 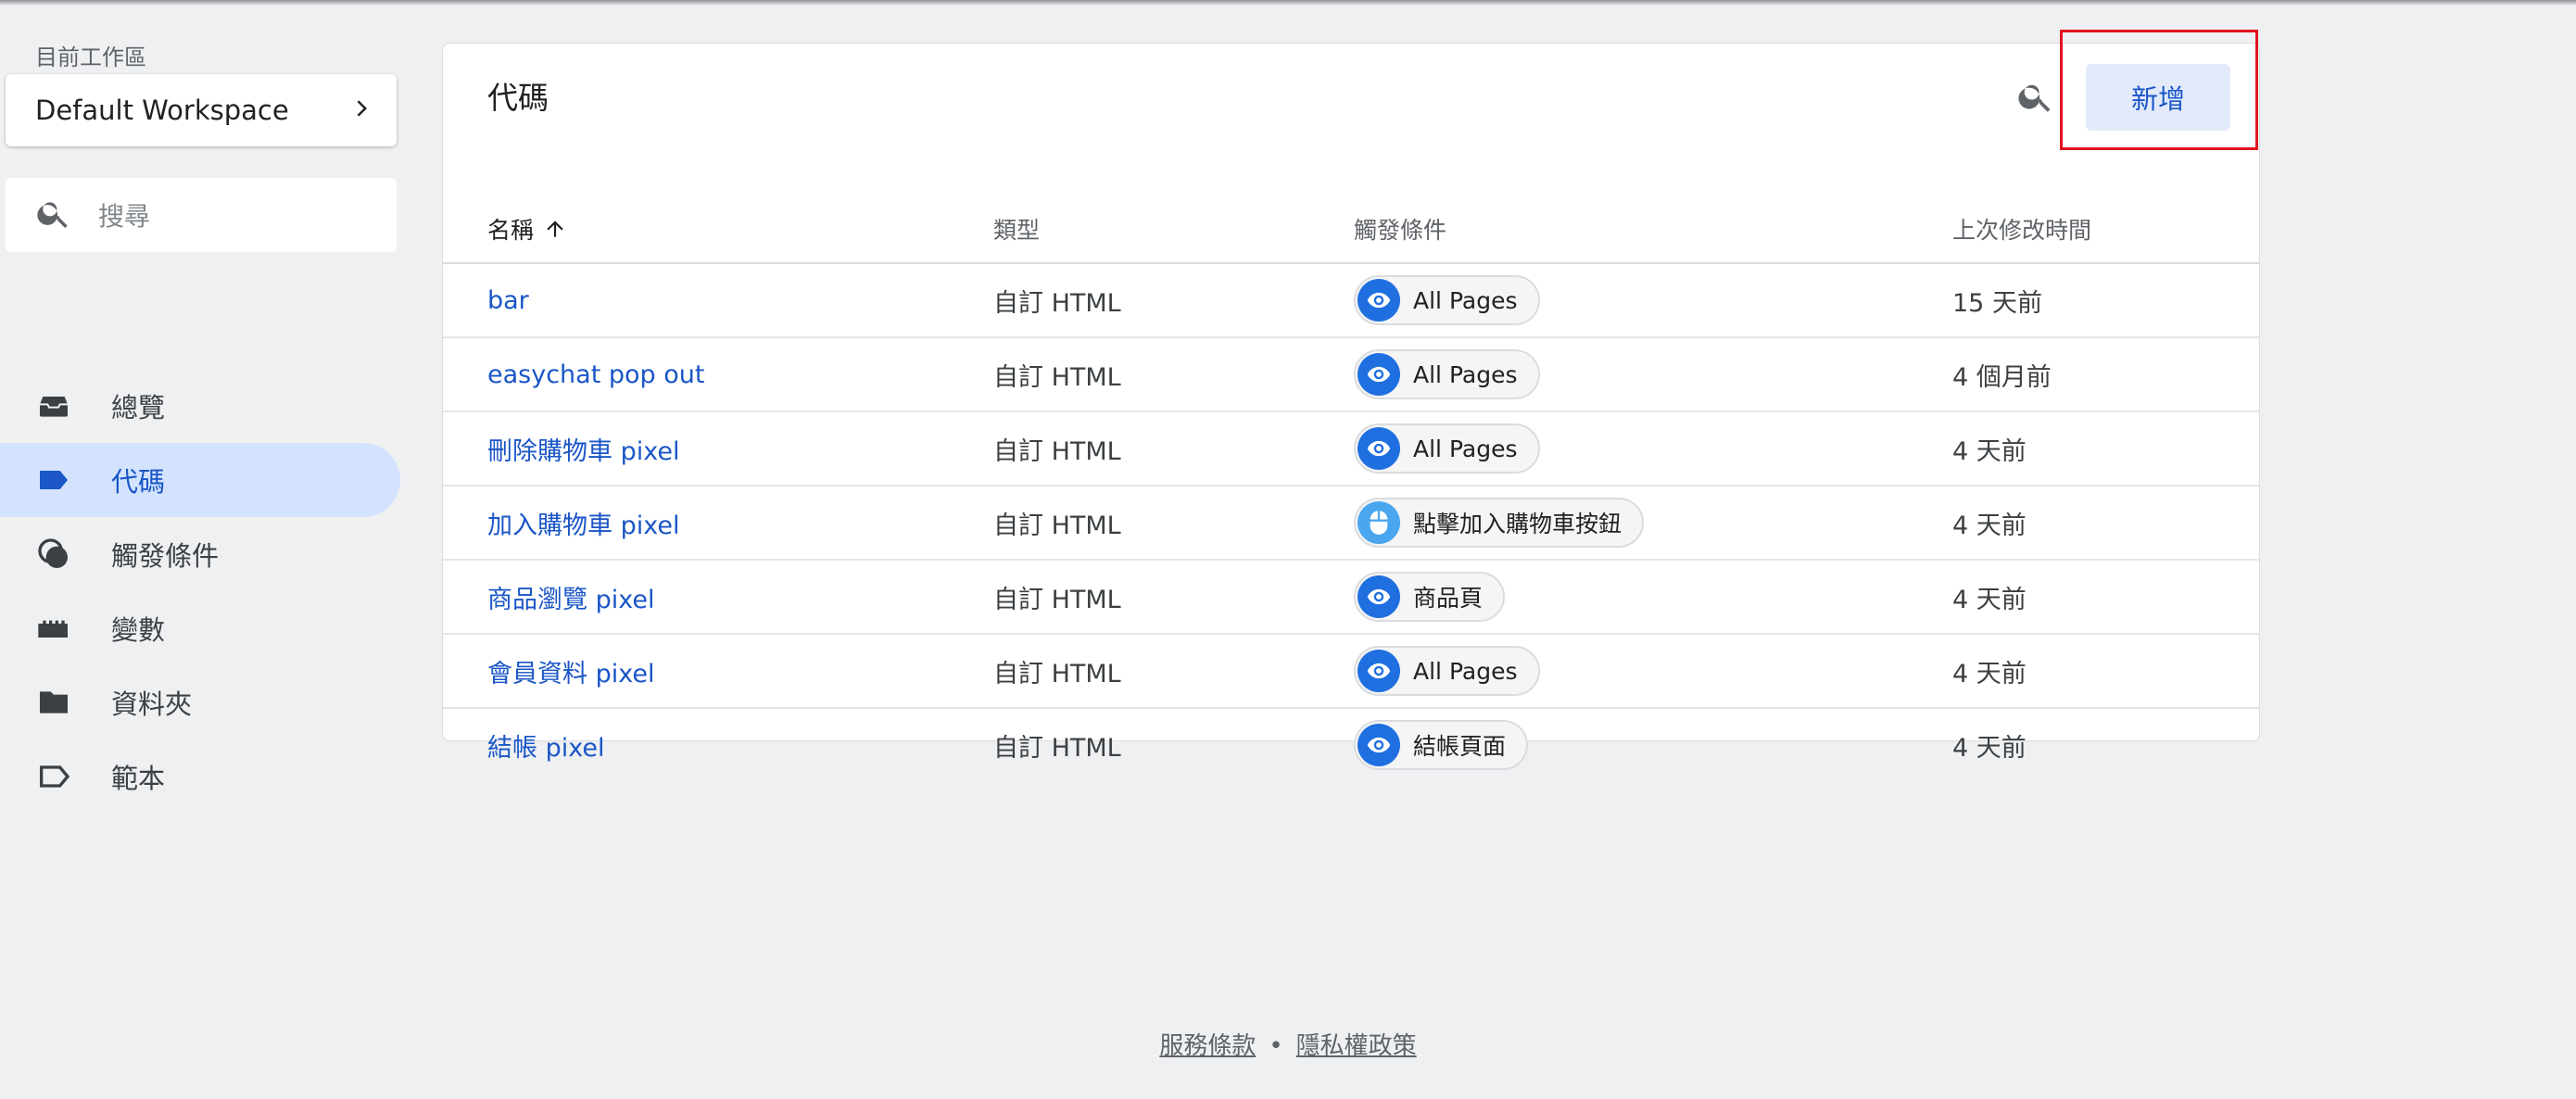 What do you see at coordinates (165, 556) in the screenshot?
I see `sidebar-item-label: 觸發條件` at bounding box center [165, 556].